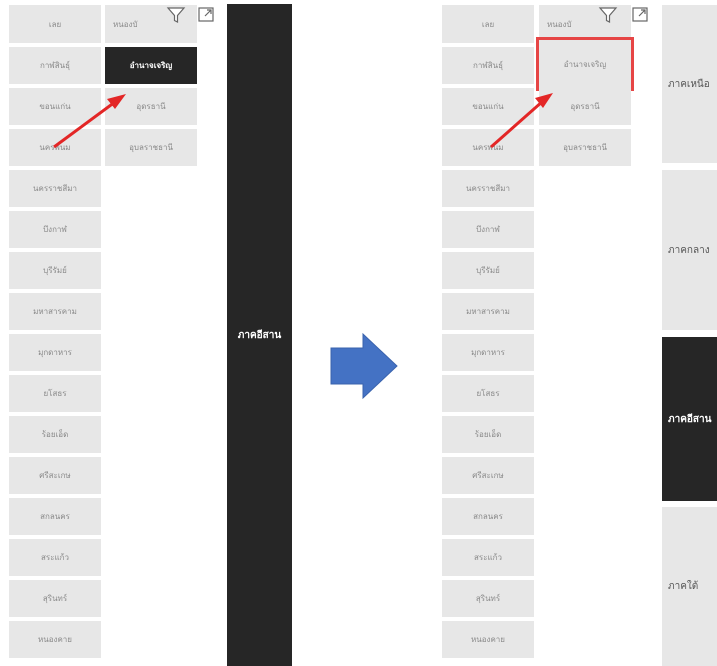 The image size is (717, 666). I want to click on right-tile-roiet: ร้อยเอ็ด, so click(488, 434).